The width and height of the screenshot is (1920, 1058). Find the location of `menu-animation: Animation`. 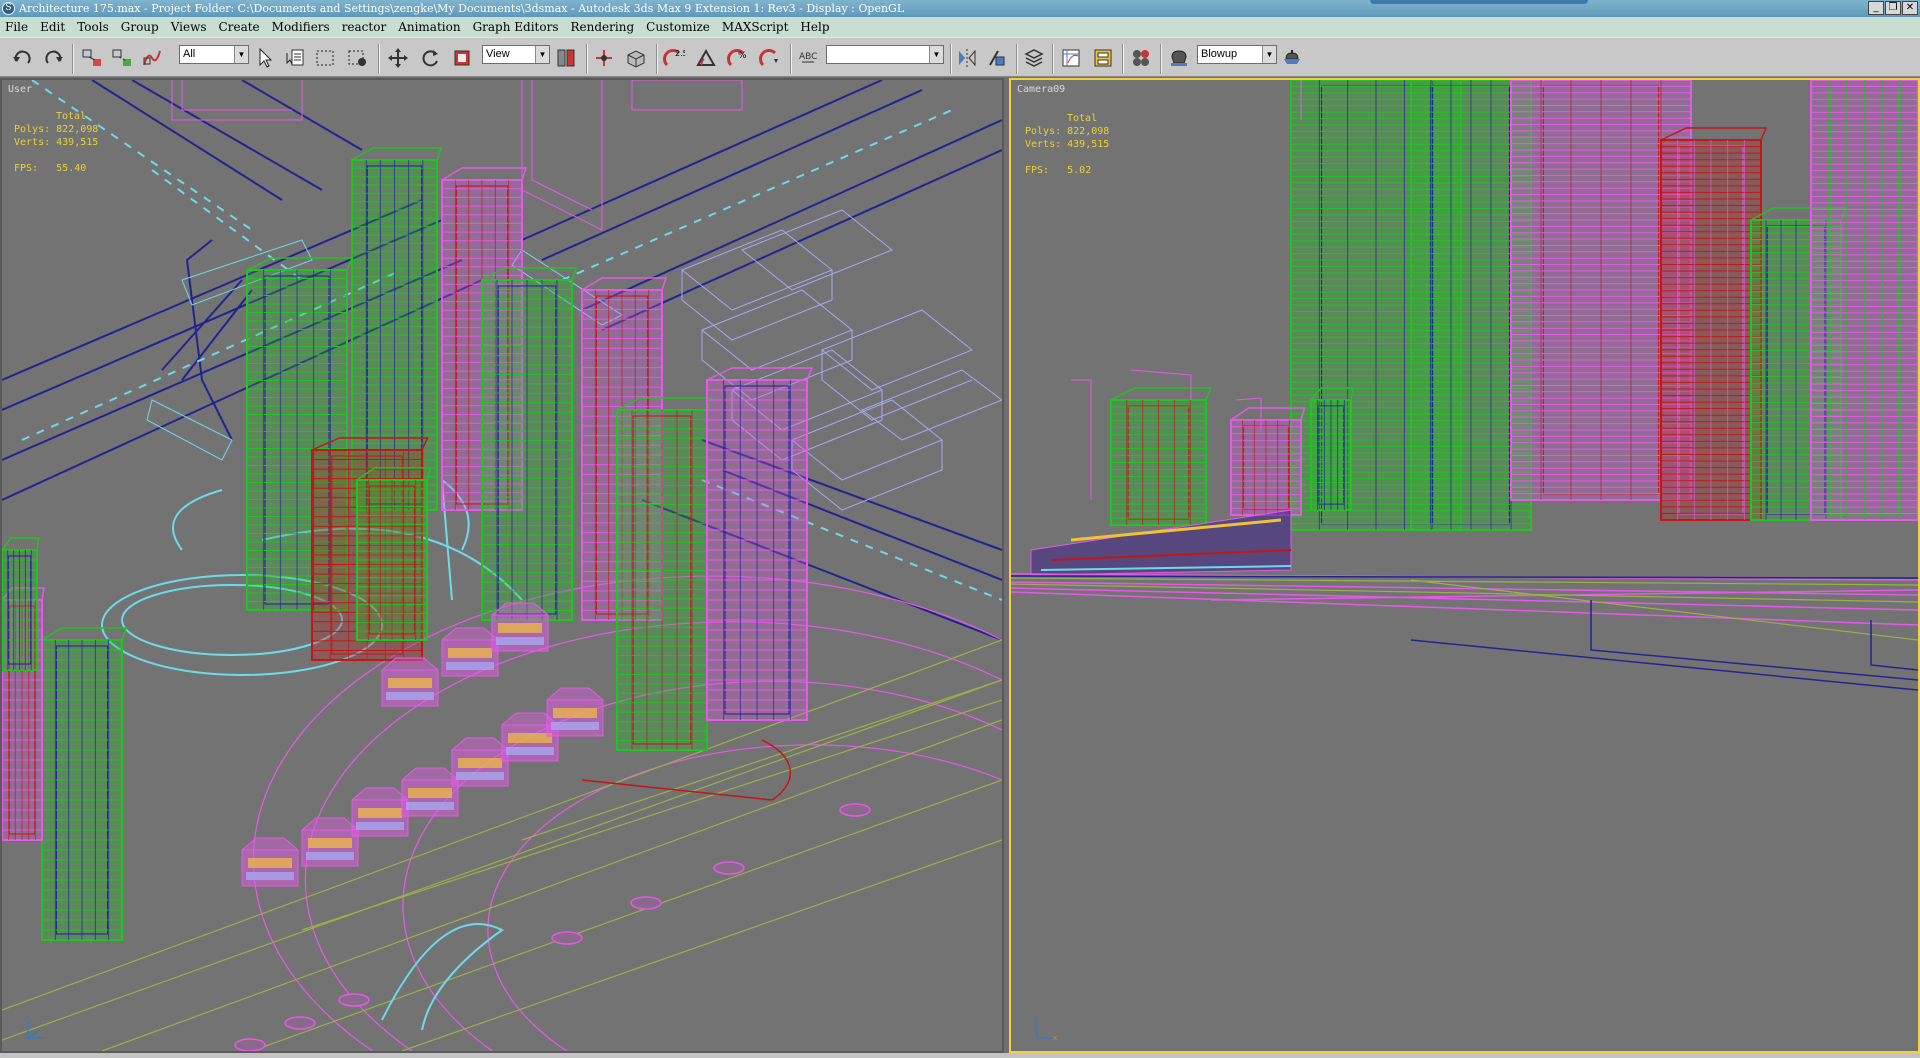

menu-animation: Animation is located at coordinates (429, 27).